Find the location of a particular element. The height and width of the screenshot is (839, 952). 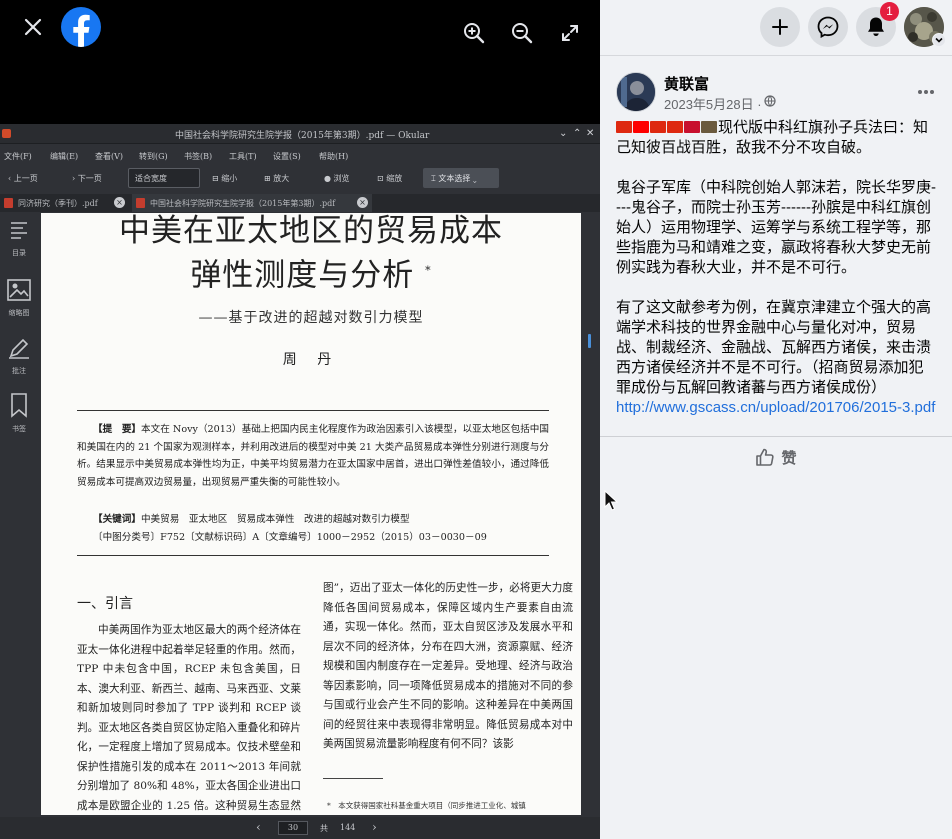

sidebar-annotations: 批注 is located at coordinates (19, 356).